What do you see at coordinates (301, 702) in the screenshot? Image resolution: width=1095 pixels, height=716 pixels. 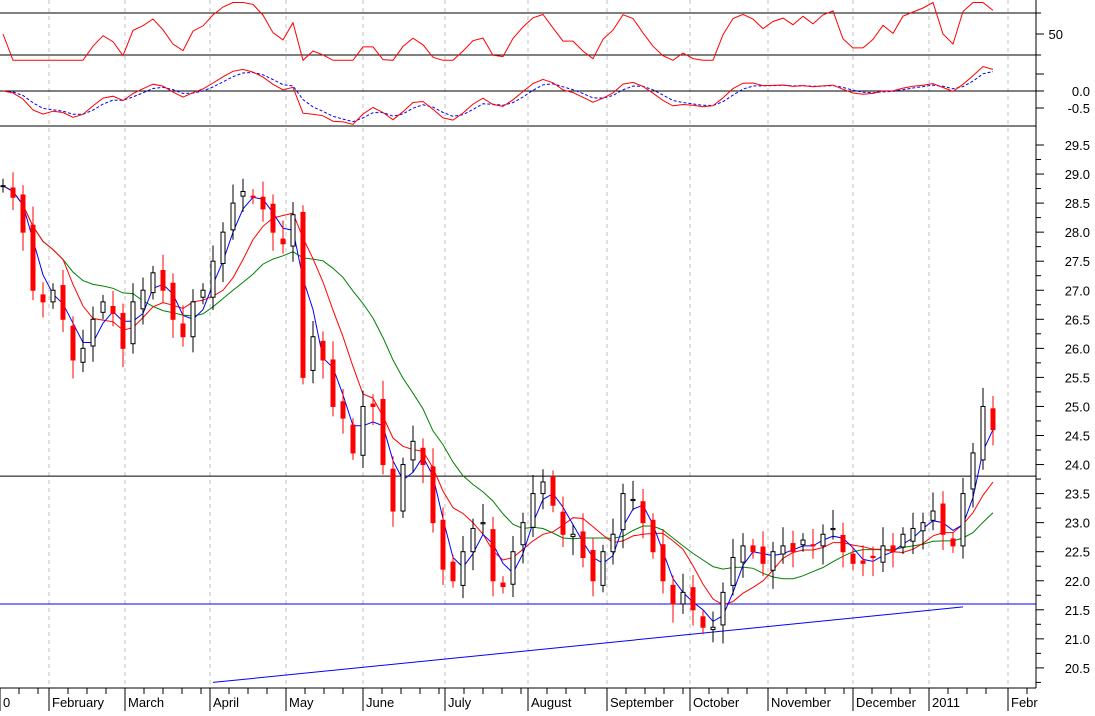 I see `x-tick-label: May` at bounding box center [301, 702].